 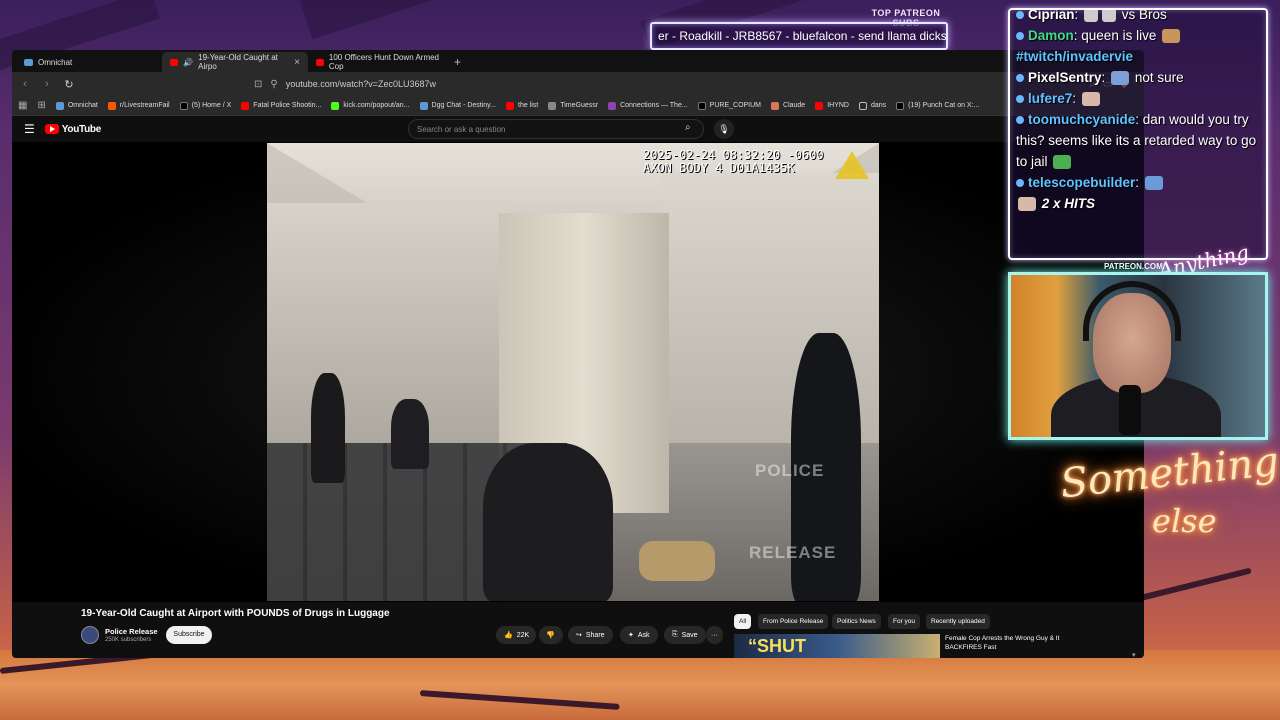 What do you see at coordinates (22, 105) in the screenshot?
I see `apps-icon: ▦` at bounding box center [22, 105].